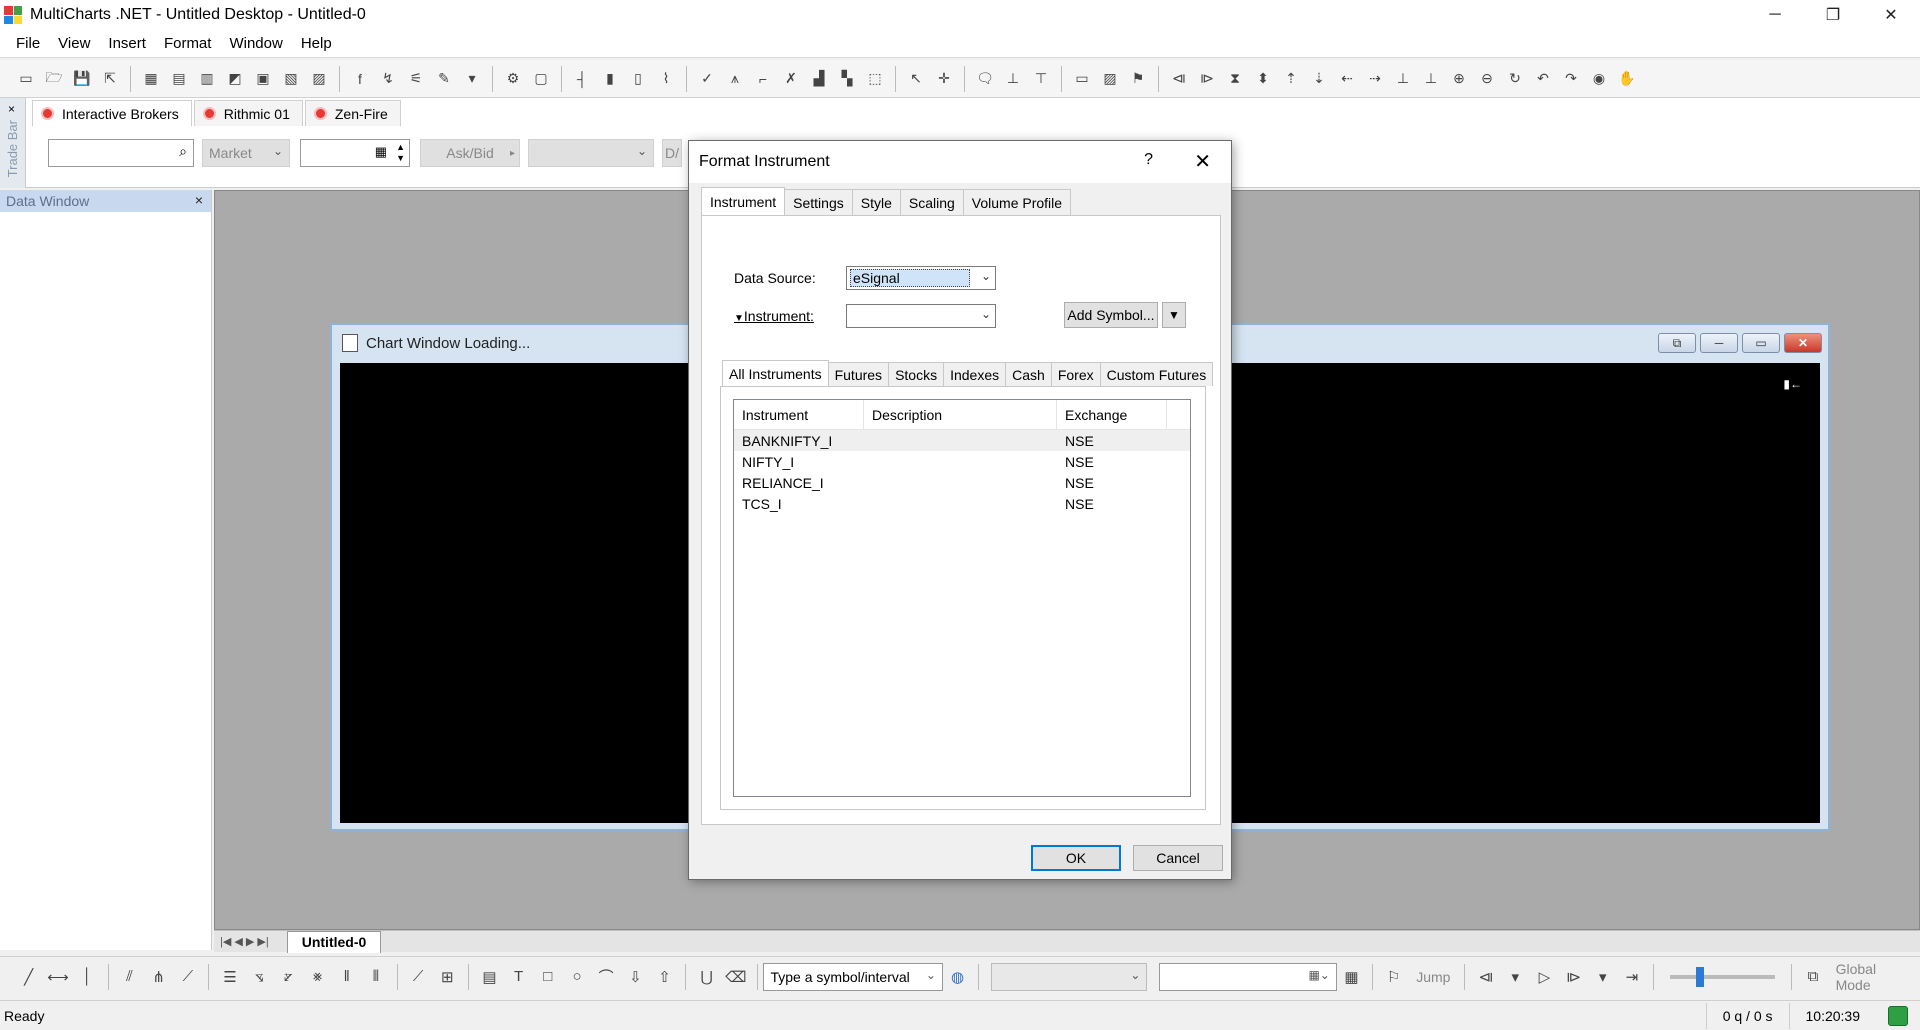  Describe the element at coordinates (916, 79) in the screenshot. I see `pointer-icon: ↖` at that location.